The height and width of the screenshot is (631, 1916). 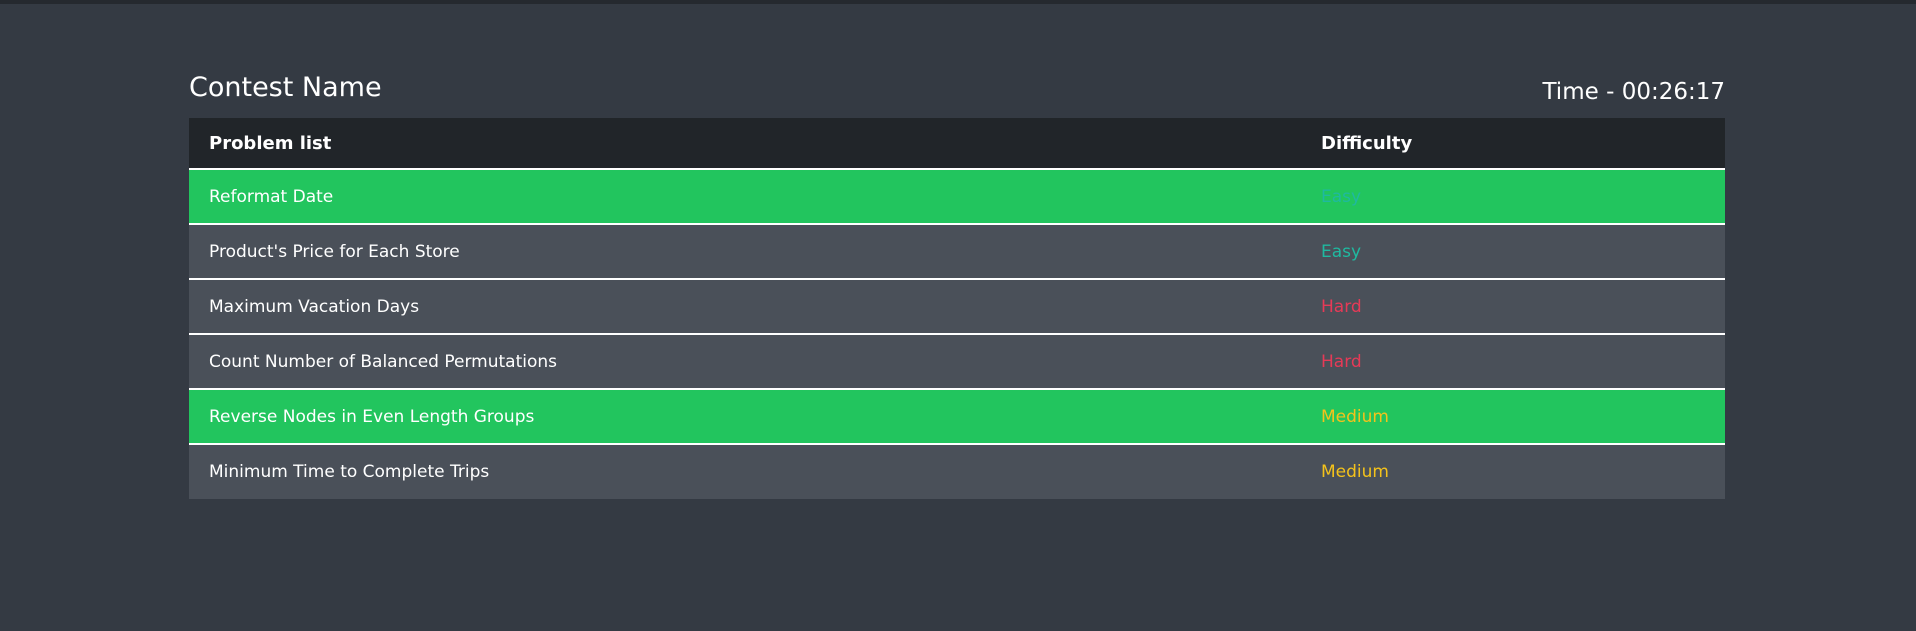 I want to click on column-header-problem: Problem list, so click(x=745, y=144).